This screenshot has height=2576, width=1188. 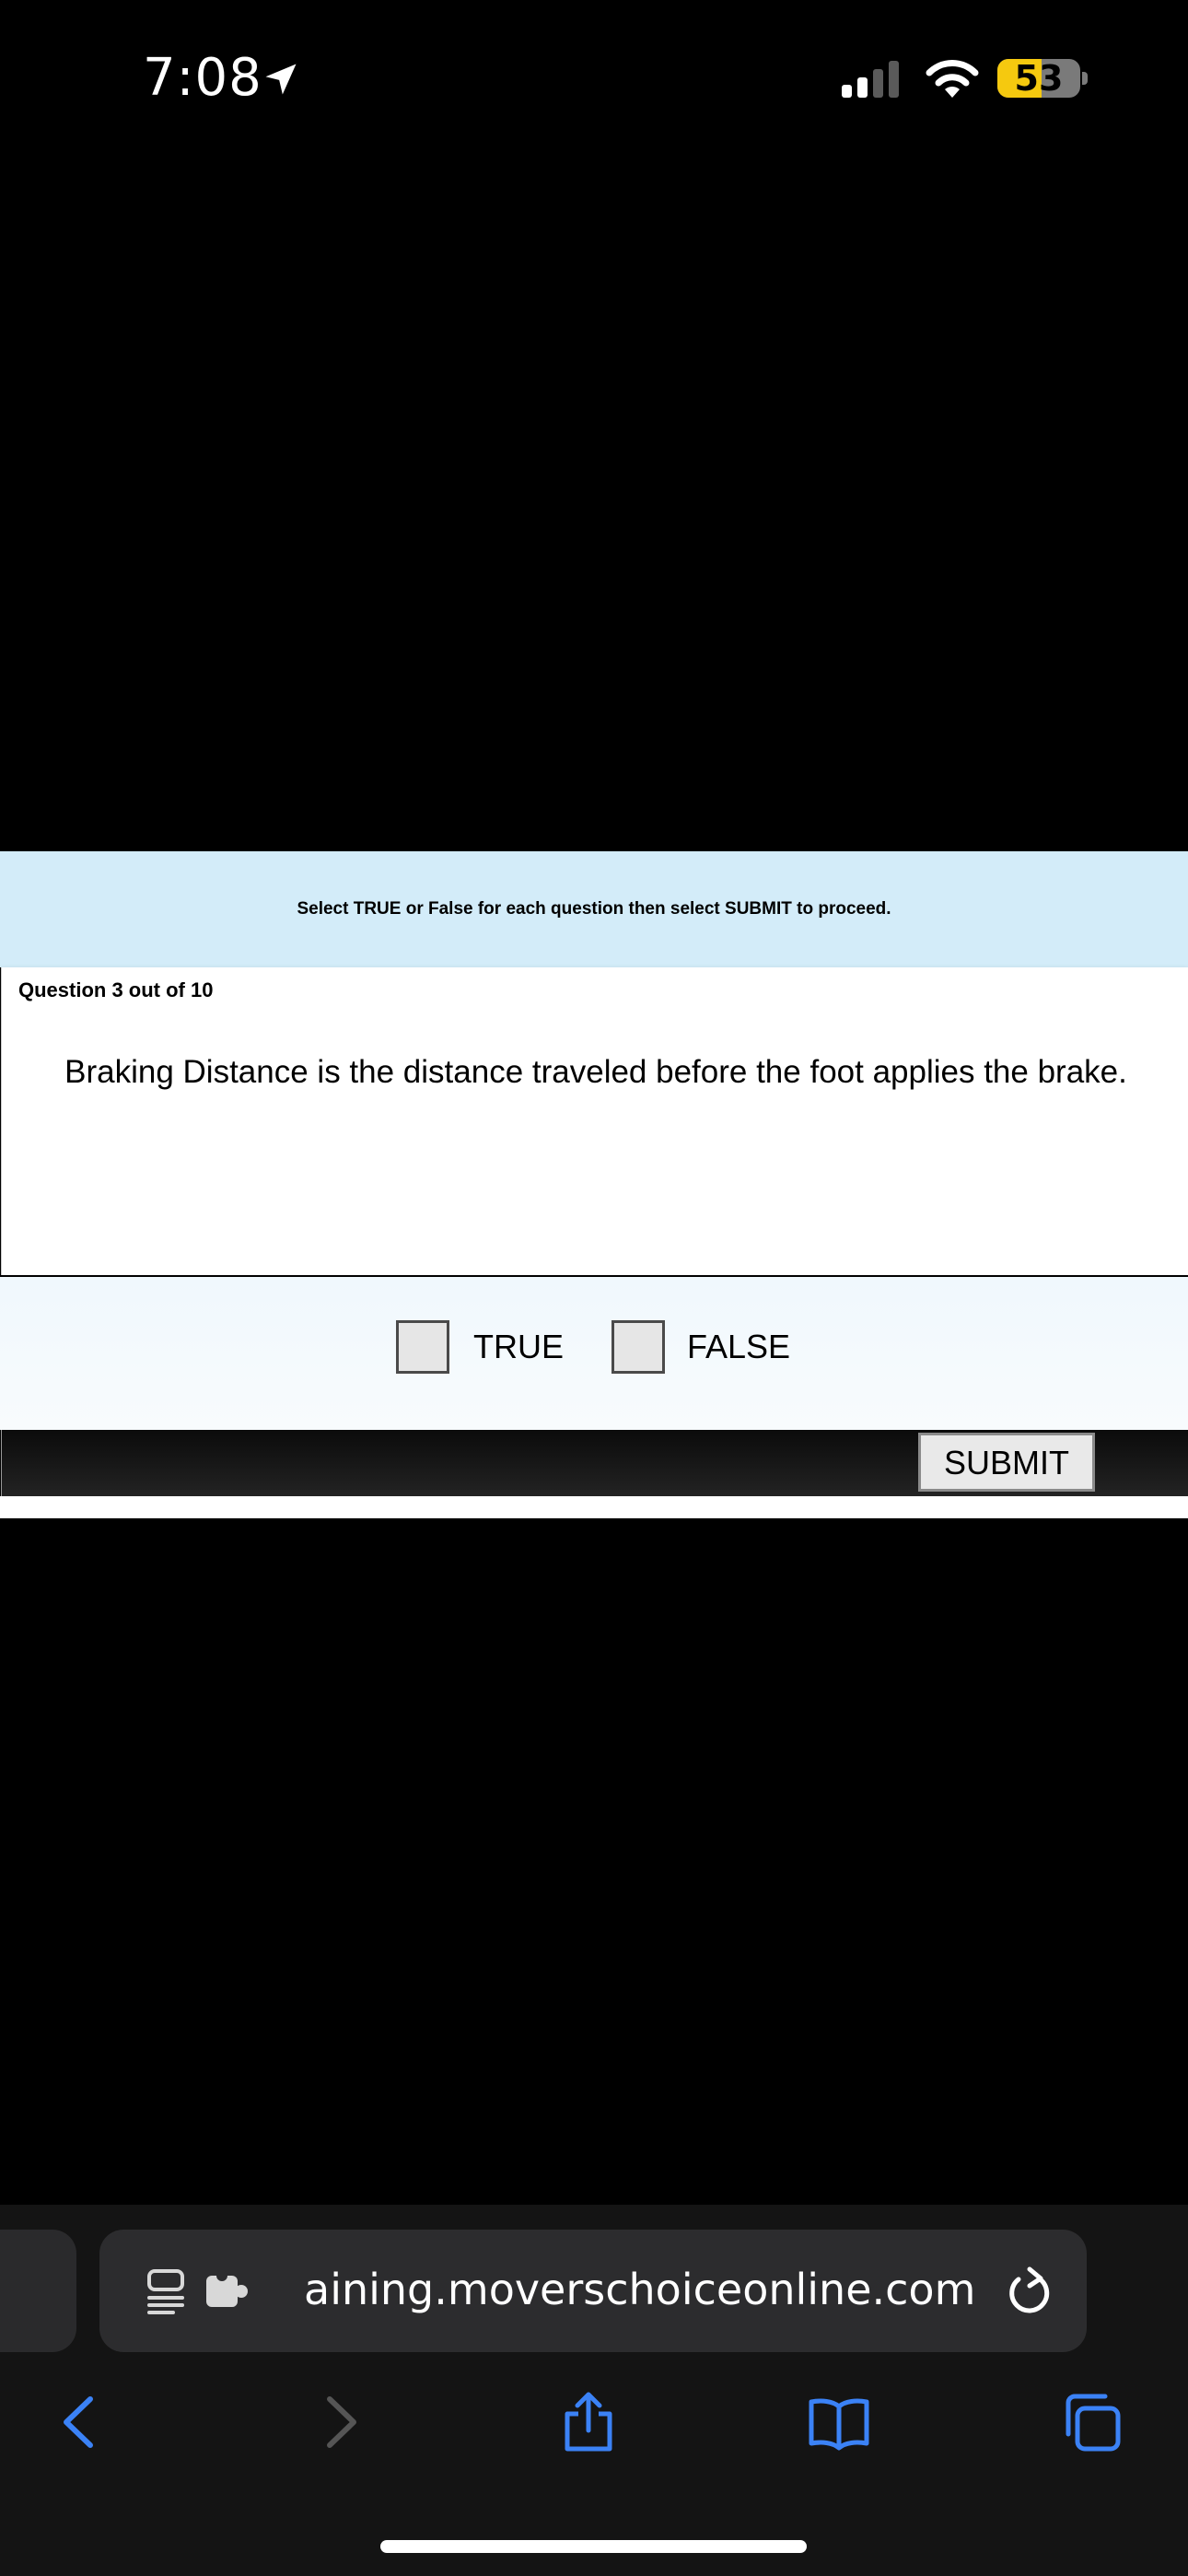 What do you see at coordinates (1085, 78) in the screenshot?
I see `battery-cap` at bounding box center [1085, 78].